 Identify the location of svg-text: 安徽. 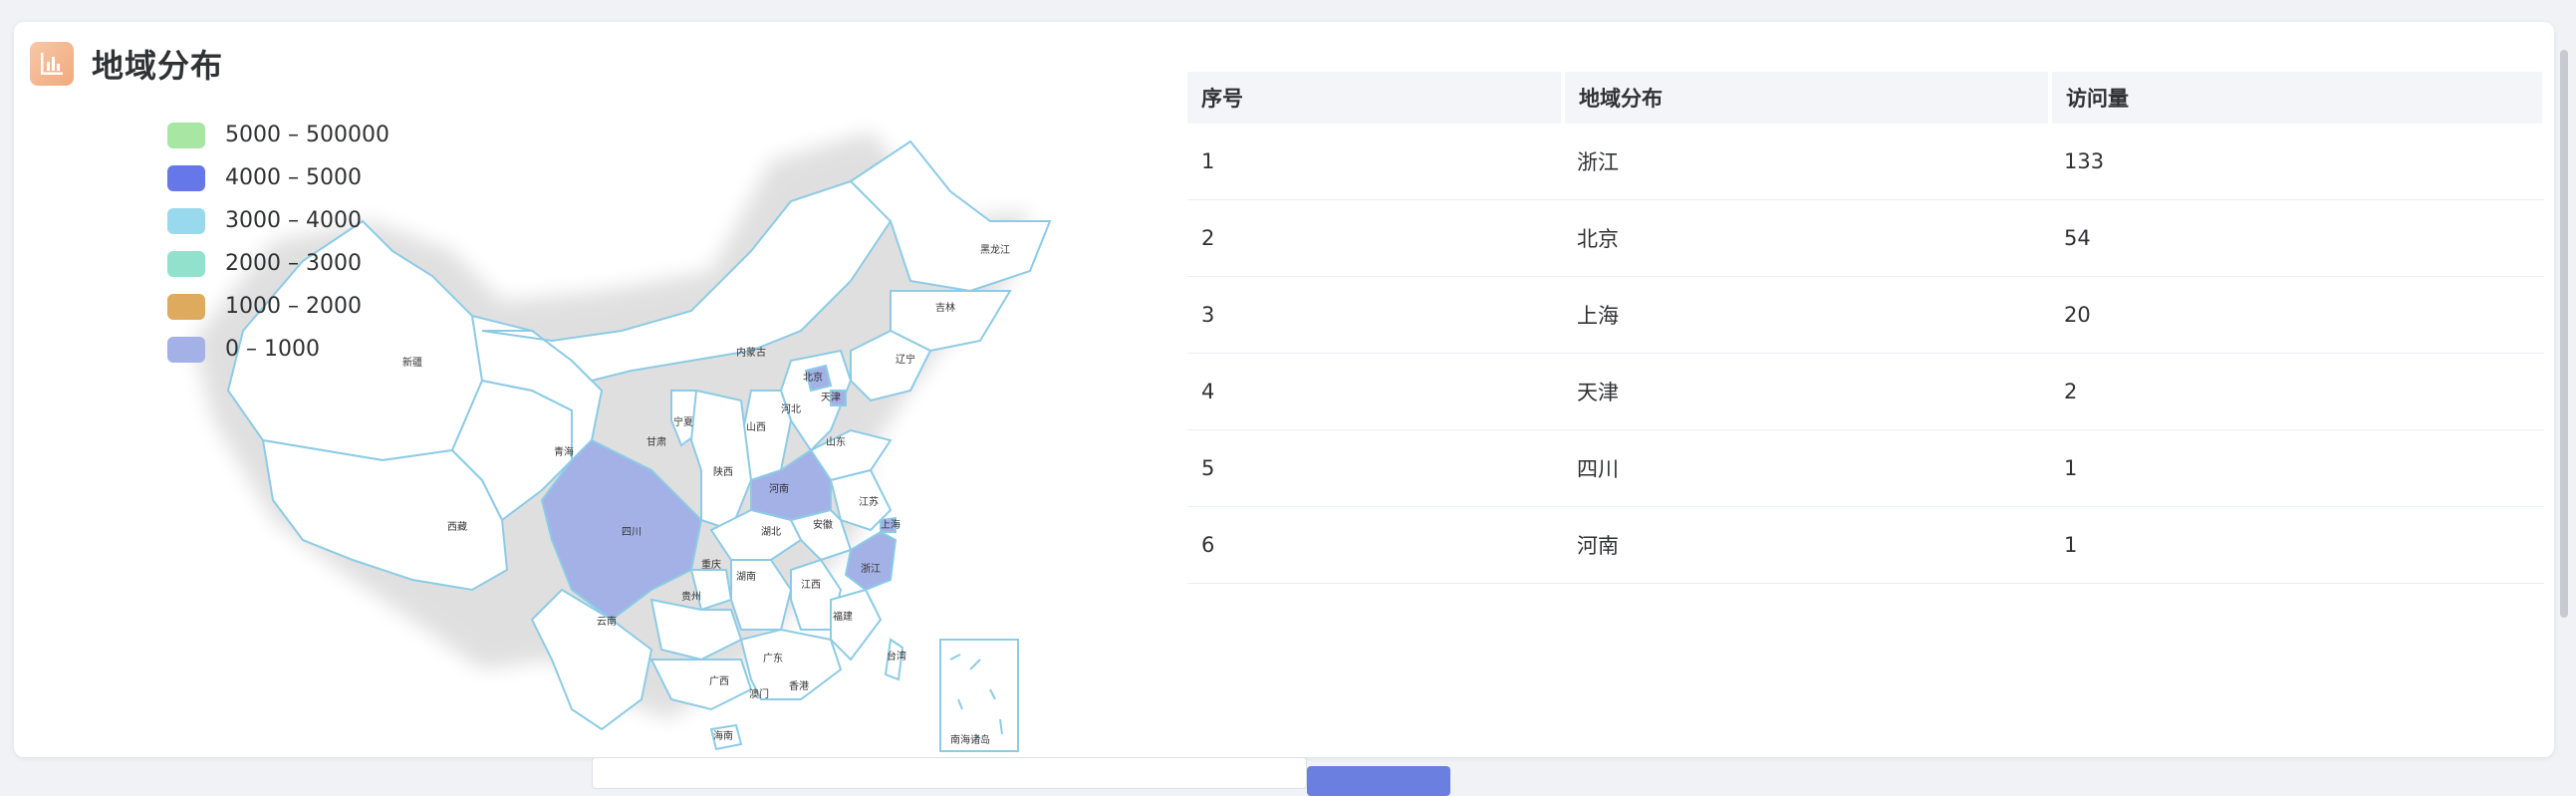
(823, 524).